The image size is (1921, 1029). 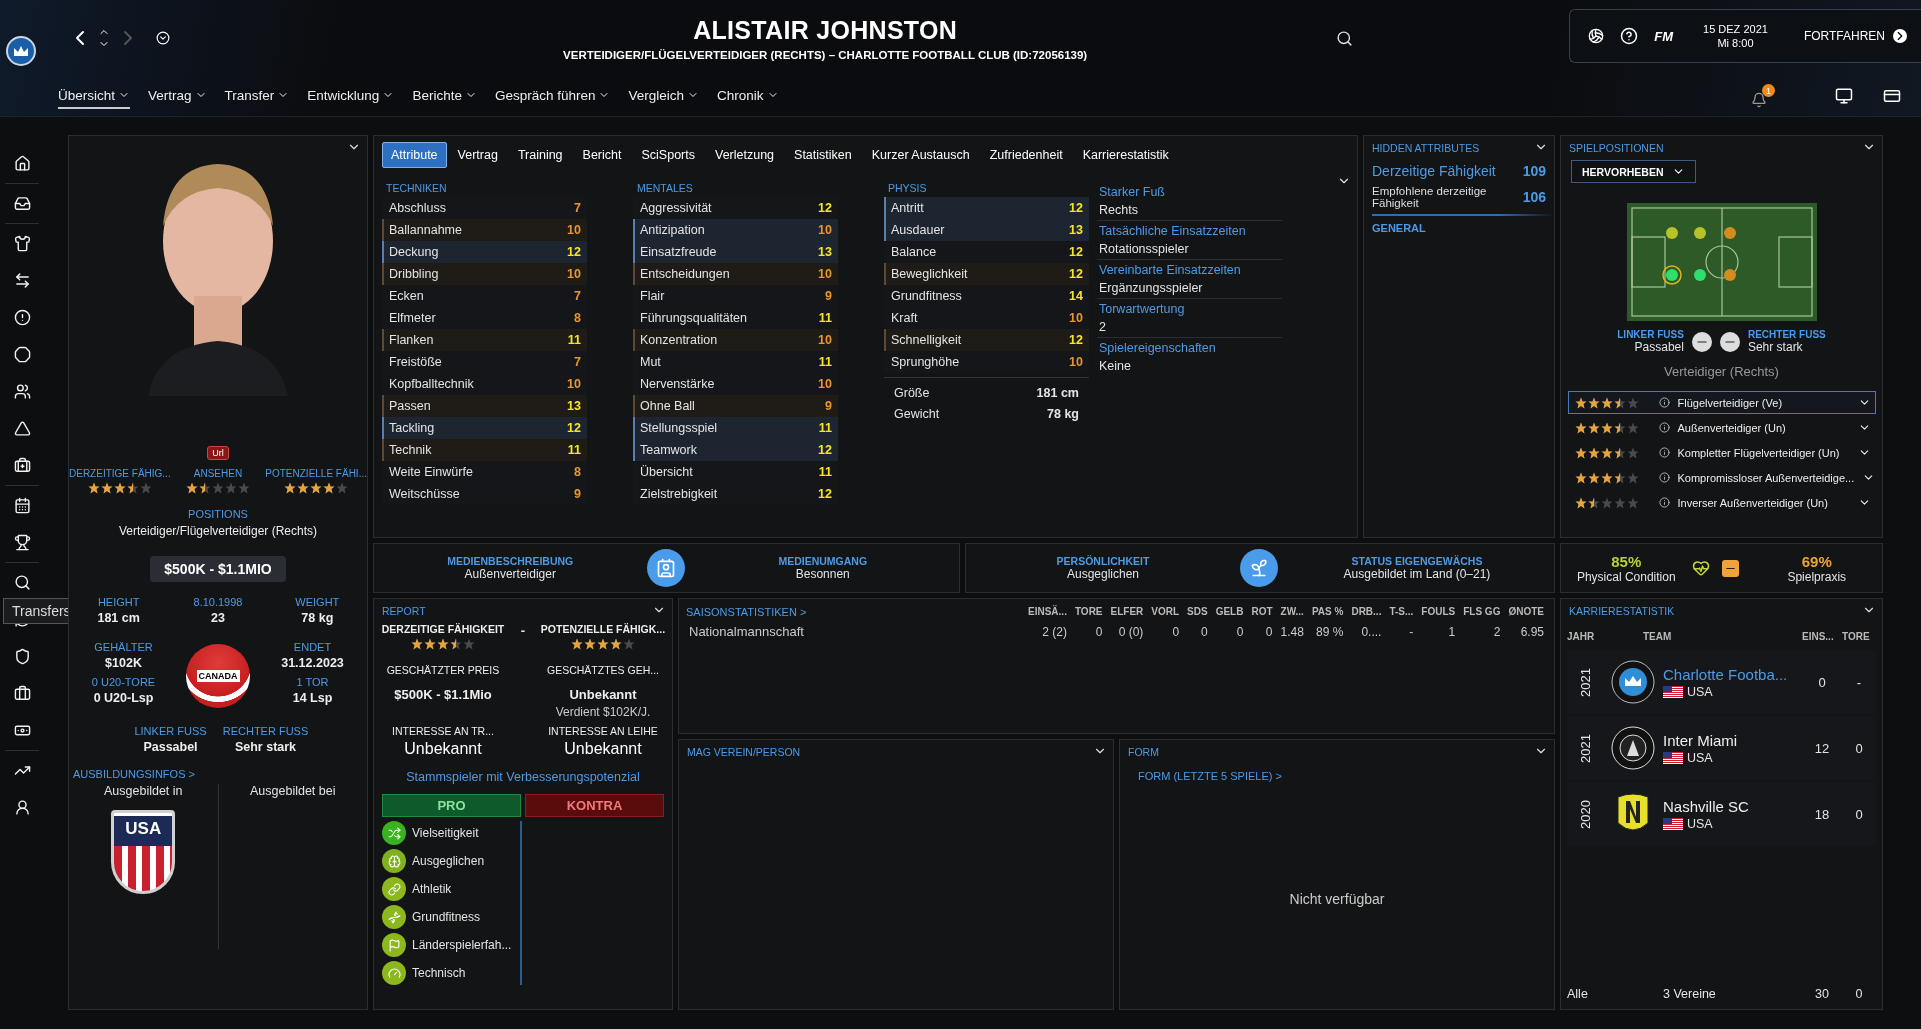 What do you see at coordinates (1229, 611) in the screenshot?
I see `column-header: GELB` at bounding box center [1229, 611].